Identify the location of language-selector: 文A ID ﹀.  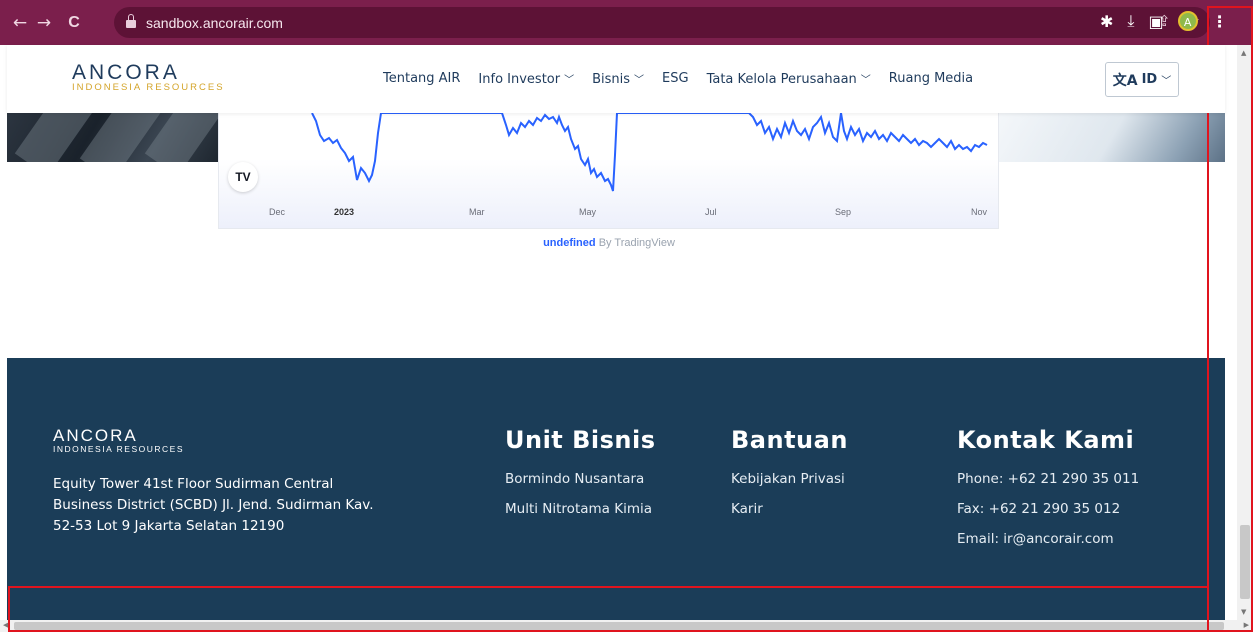
(1142, 79).